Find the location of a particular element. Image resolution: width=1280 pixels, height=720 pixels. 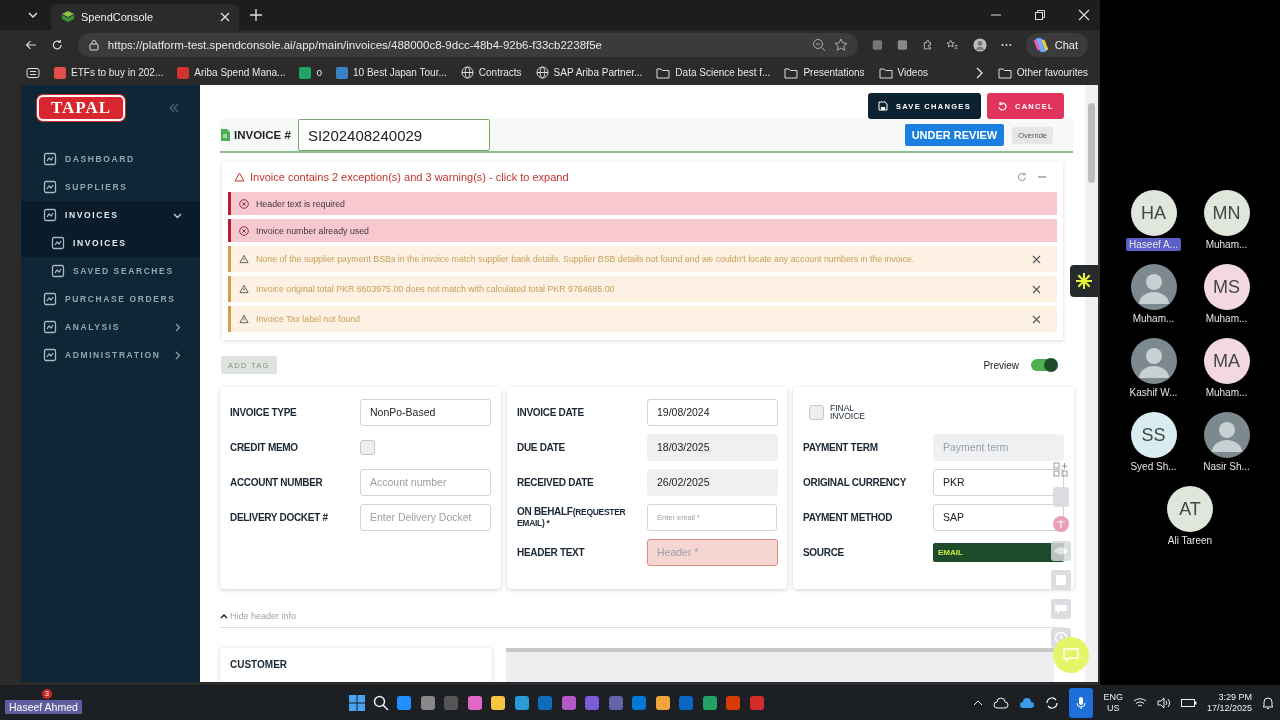

nav-item: PURCHASE ORDERS is located at coordinates (110, 299).